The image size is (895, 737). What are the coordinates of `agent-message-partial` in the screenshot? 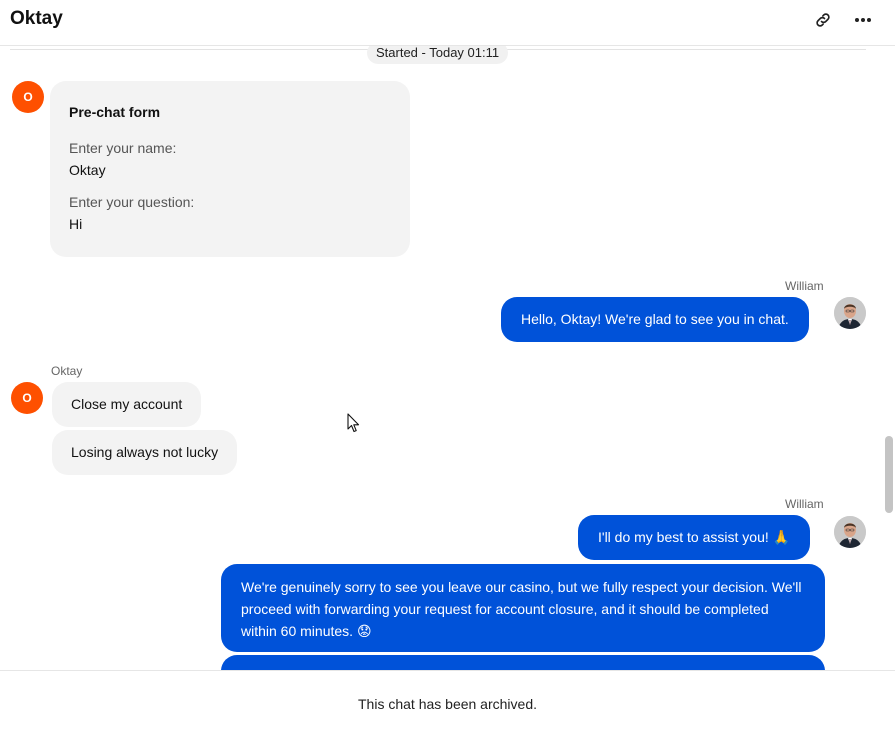 It's located at (523, 662).